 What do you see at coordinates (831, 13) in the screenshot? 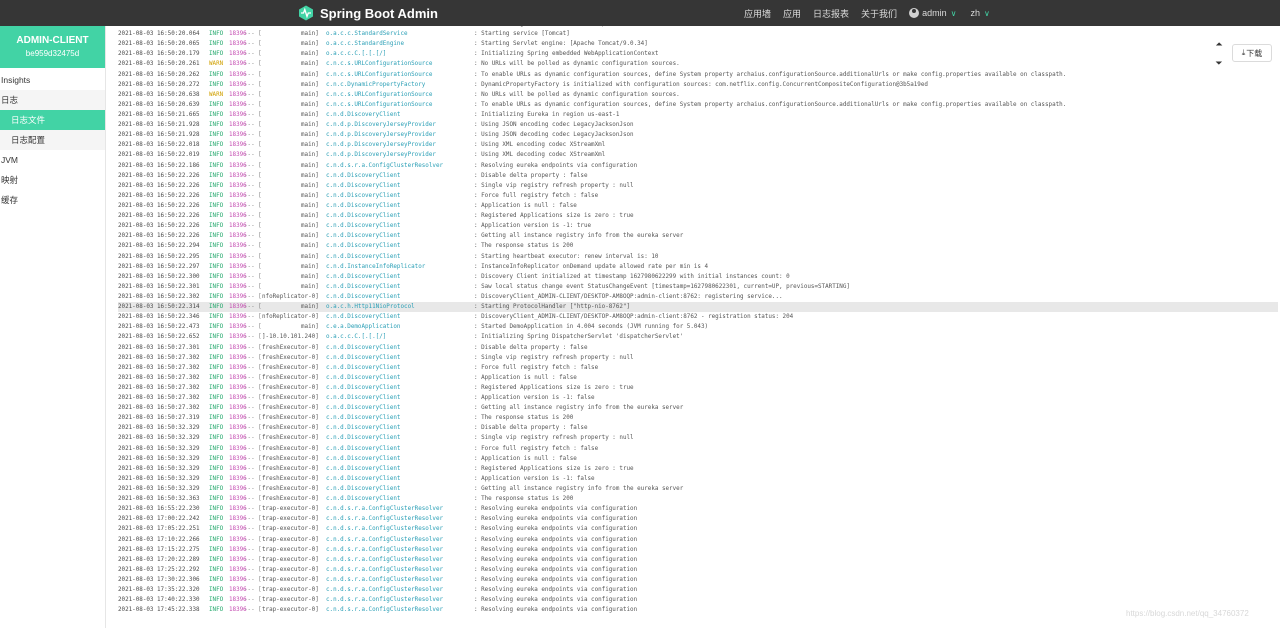
I see `nav-link-journal: 日志报表` at bounding box center [831, 13].